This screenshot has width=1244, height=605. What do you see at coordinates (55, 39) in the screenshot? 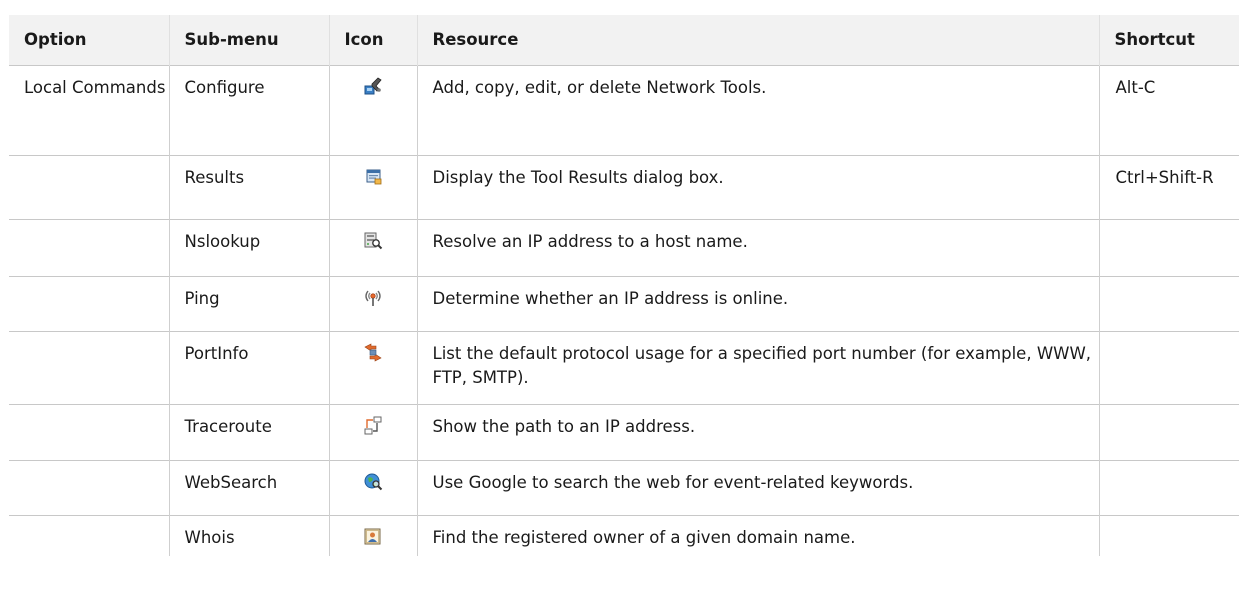
I see `header-option: Option` at bounding box center [55, 39].